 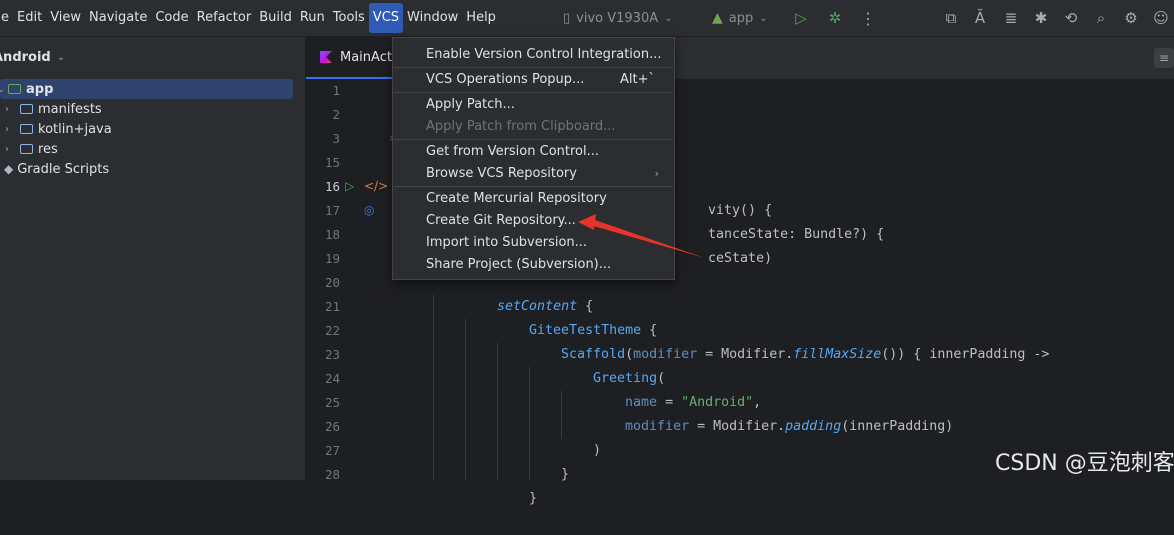 What do you see at coordinates (745, 354) in the screenshot?
I see `code-text: = Modifier.` at bounding box center [745, 354].